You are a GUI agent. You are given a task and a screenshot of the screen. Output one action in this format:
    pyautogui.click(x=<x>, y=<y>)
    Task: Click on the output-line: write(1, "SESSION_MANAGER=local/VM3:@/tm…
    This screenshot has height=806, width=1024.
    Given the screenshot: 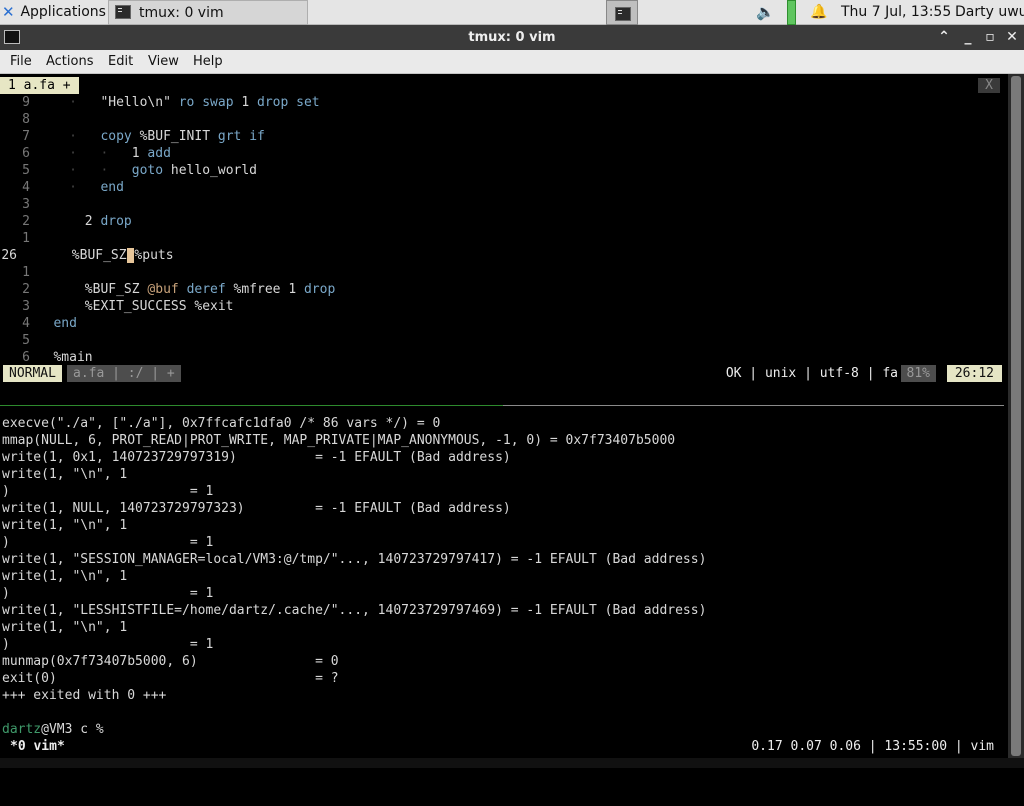 What is the action you would take?
    pyautogui.click(x=354, y=559)
    